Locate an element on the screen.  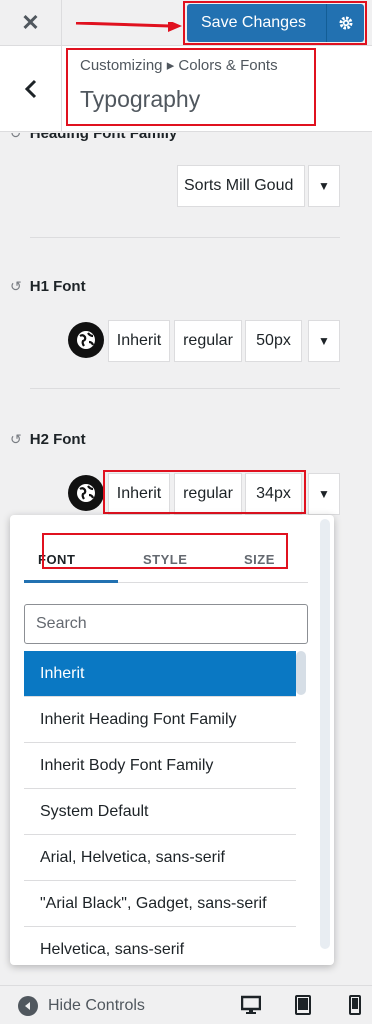
h1-font-family-select: Inherit is located at coordinates (139, 341).